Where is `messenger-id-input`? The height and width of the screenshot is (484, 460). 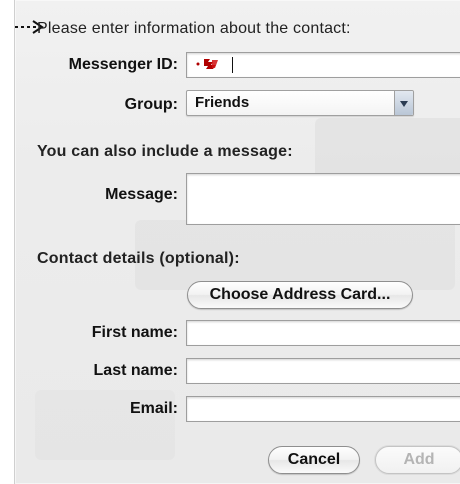
messenger-id-input is located at coordinates (323, 65).